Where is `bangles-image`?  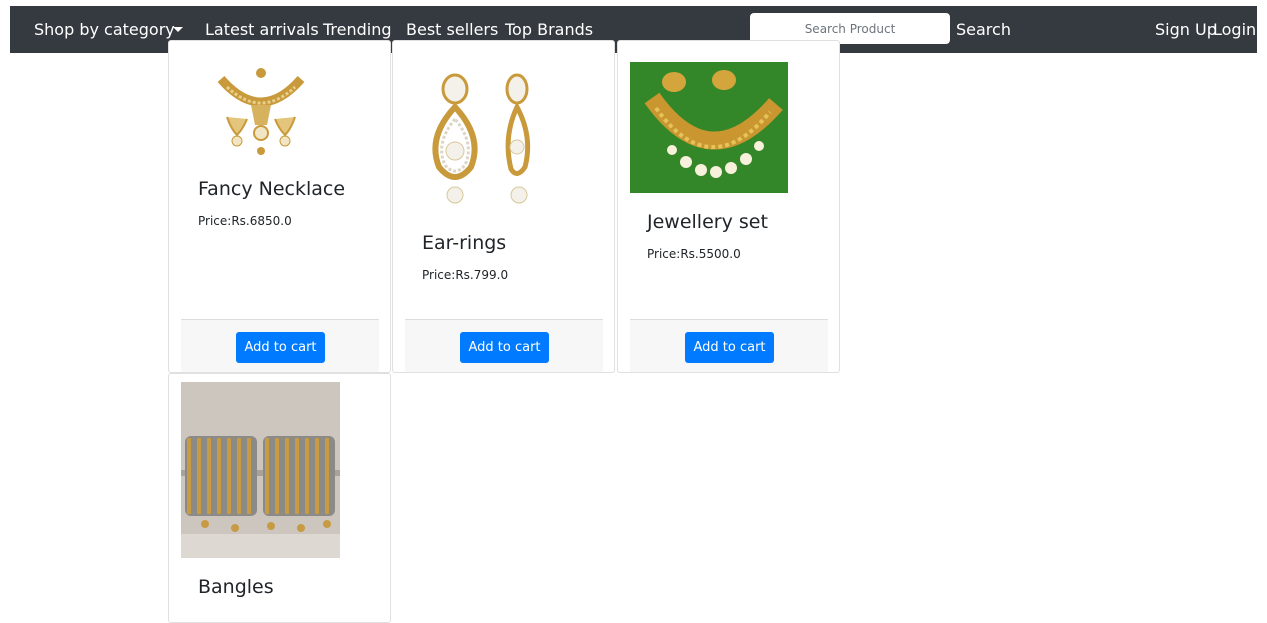 bangles-image is located at coordinates (260, 470).